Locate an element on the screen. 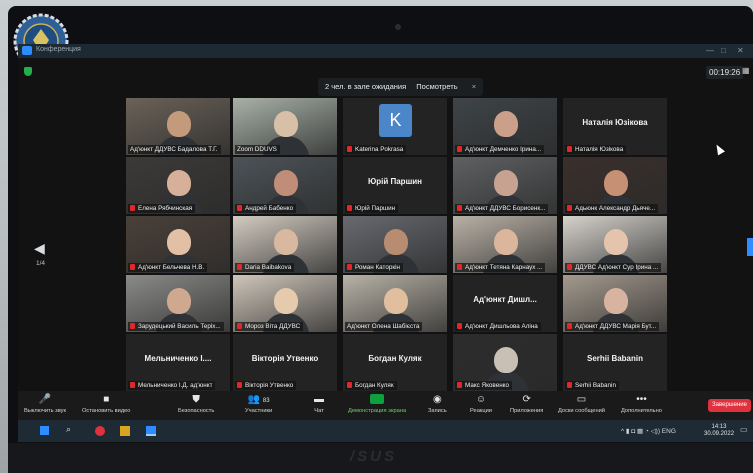 This screenshot has height=473, width=753. participant-tile: Daria Baibakova is located at coordinates (285, 244).